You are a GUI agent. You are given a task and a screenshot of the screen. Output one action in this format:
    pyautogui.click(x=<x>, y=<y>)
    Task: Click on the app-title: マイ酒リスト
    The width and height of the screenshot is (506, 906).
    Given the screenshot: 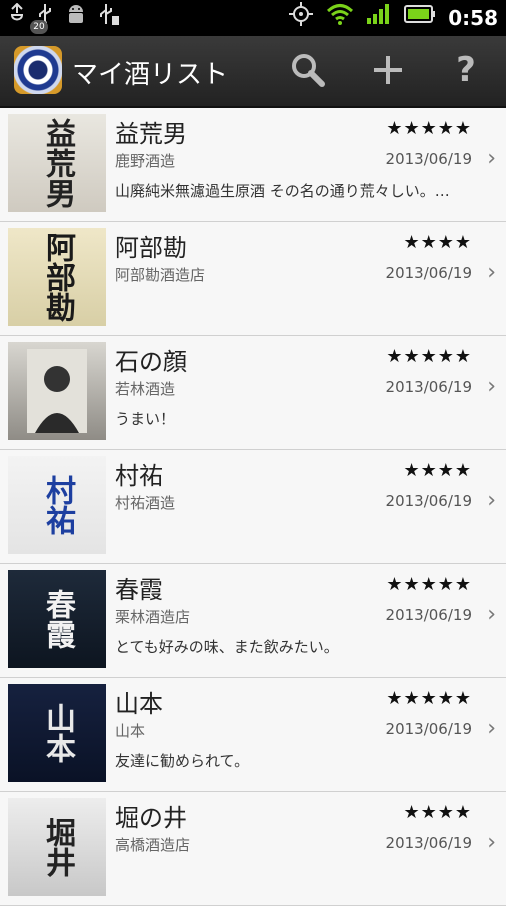 What is the action you would take?
    pyautogui.click(x=150, y=75)
    